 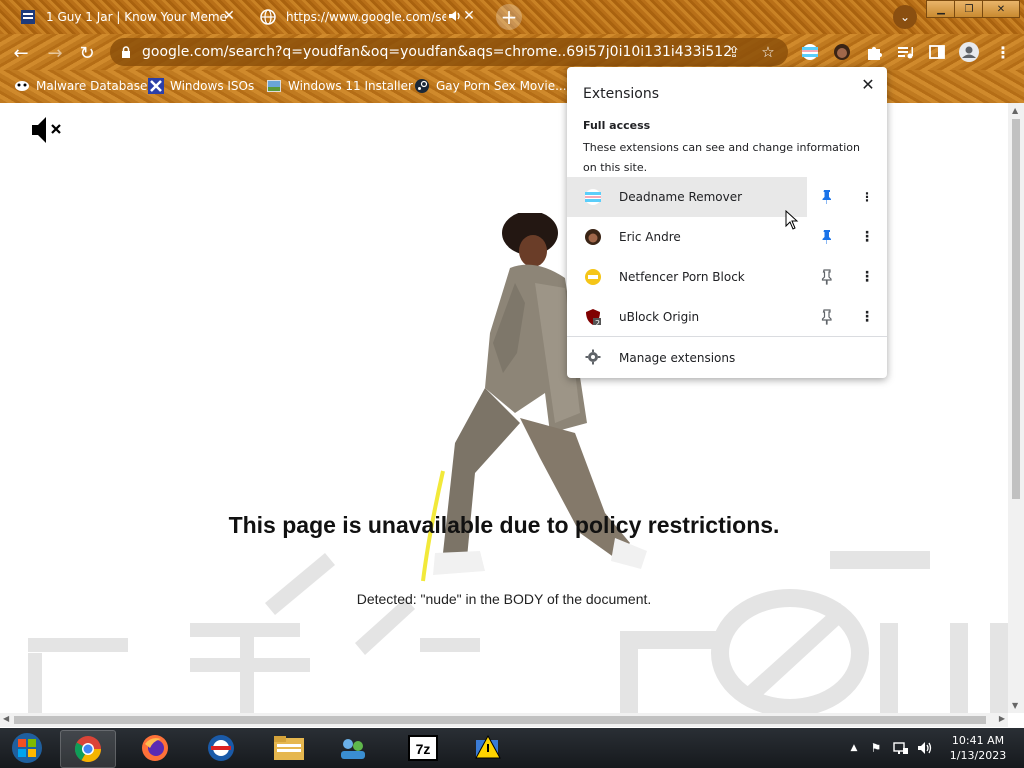 What do you see at coordinates (339, 86) in the screenshot?
I see `bookmark-windows-11-installer: Windows 11 Installer` at bounding box center [339, 86].